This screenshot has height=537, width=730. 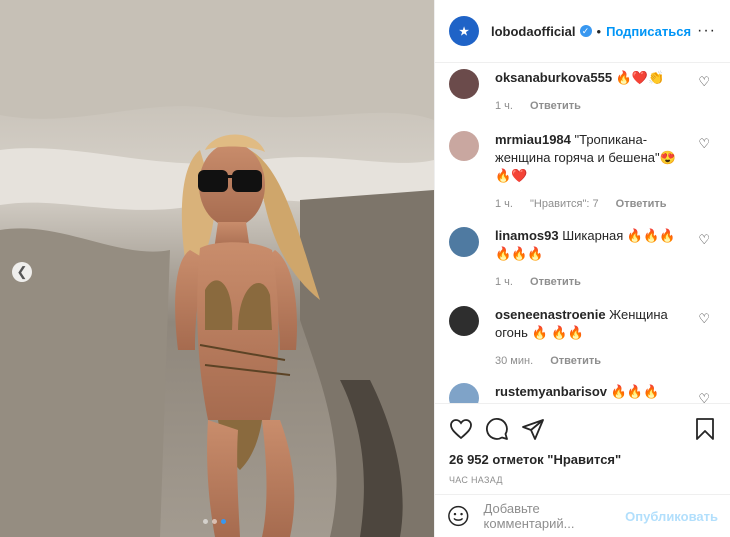 What do you see at coordinates (553, 77) in the screenshot?
I see `comment-username: oksanaburkova555` at bounding box center [553, 77].